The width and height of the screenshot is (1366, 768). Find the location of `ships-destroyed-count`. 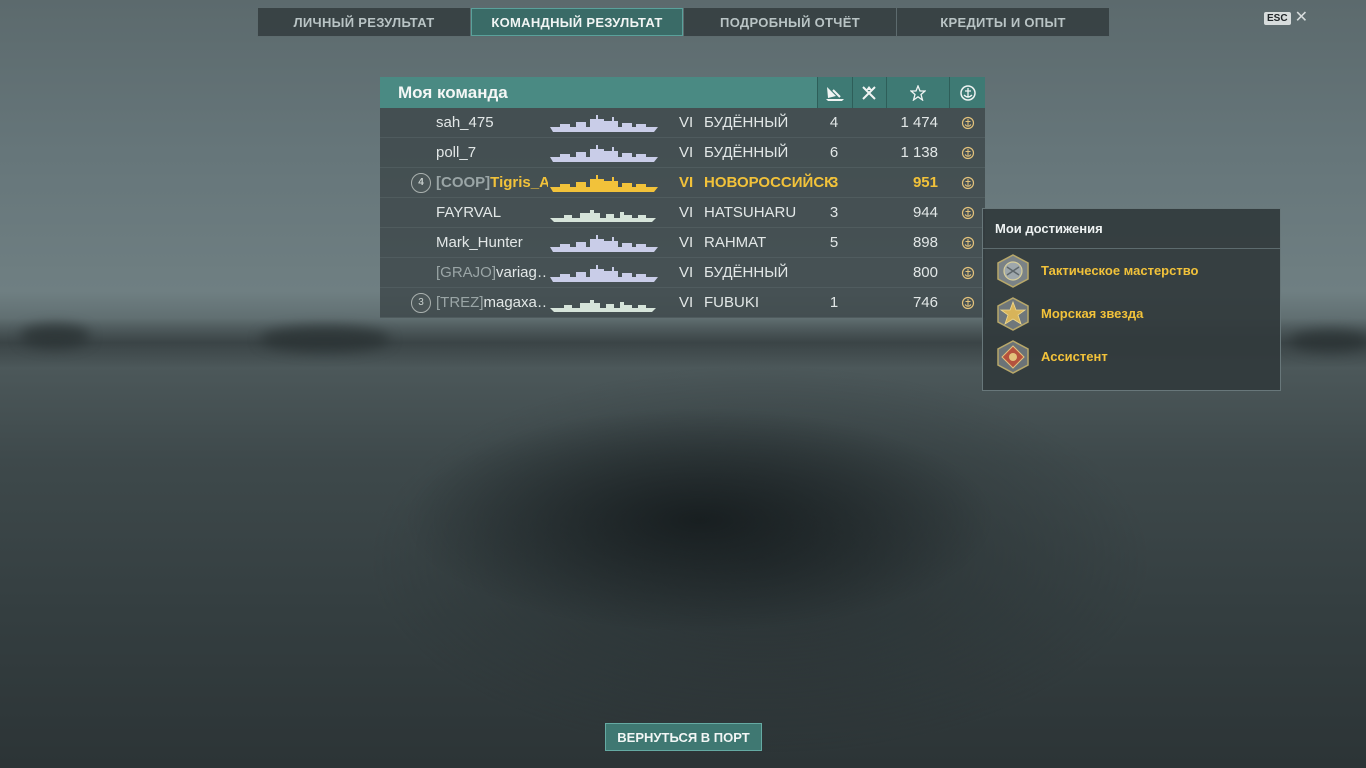

ships-destroyed-count is located at coordinates (834, 272).